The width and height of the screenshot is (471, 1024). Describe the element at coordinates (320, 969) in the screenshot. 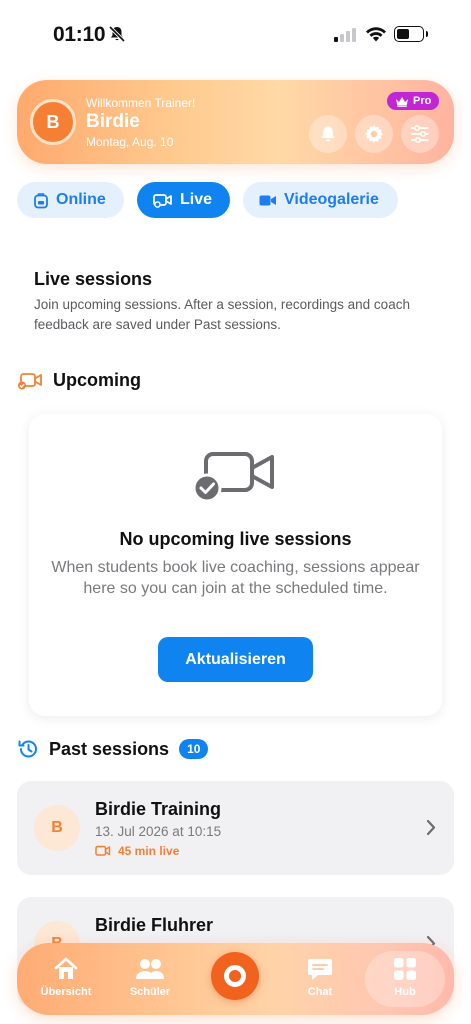

I see `chat-icon` at that location.